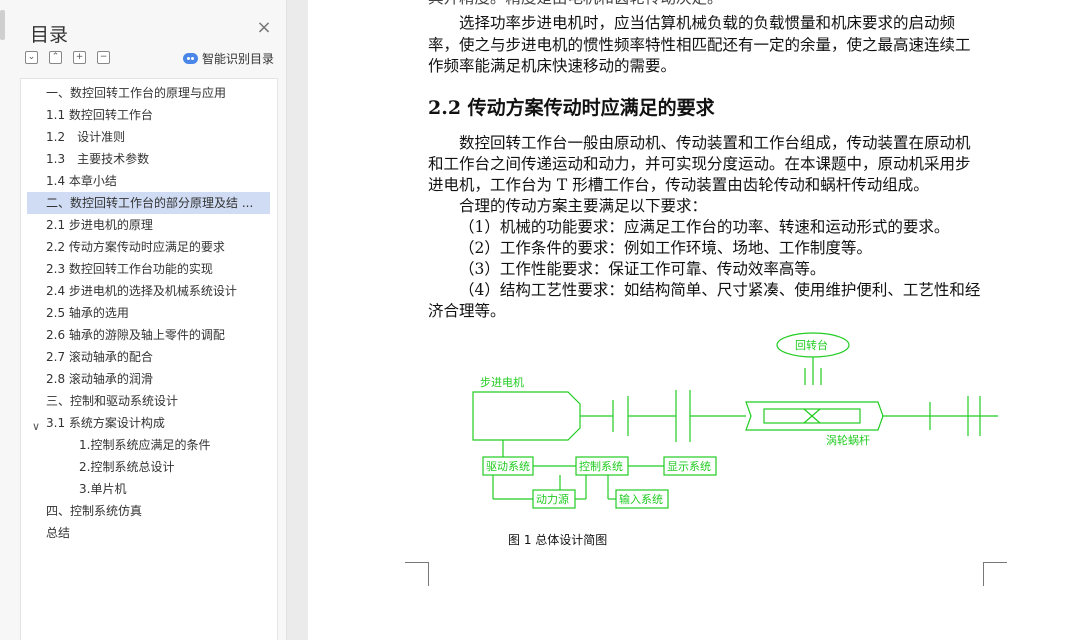 The image size is (1085, 640). I want to click on toc-item: 四、控制系统仿真, so click(158, 511).